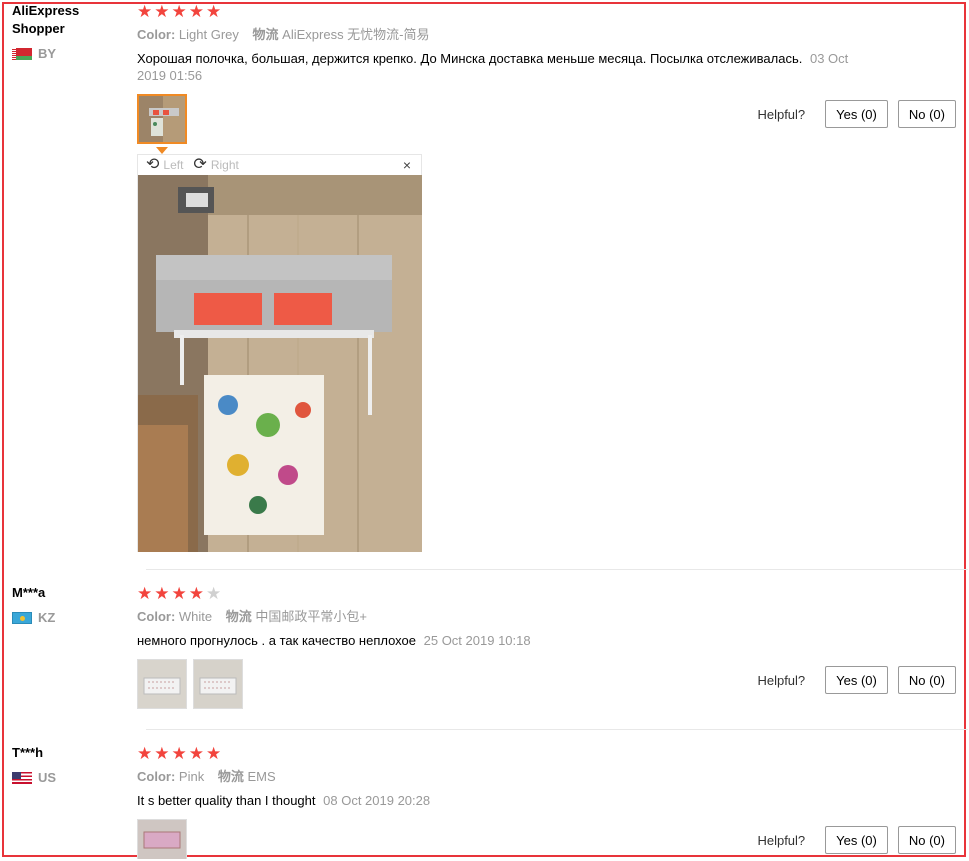 Image resolution: width=969 pixels, height=861 pixels. What do you see at coordinates (67, 617) in the screenshot?
I see `reviewer-country: KZ` at bounding box center [67, 617].